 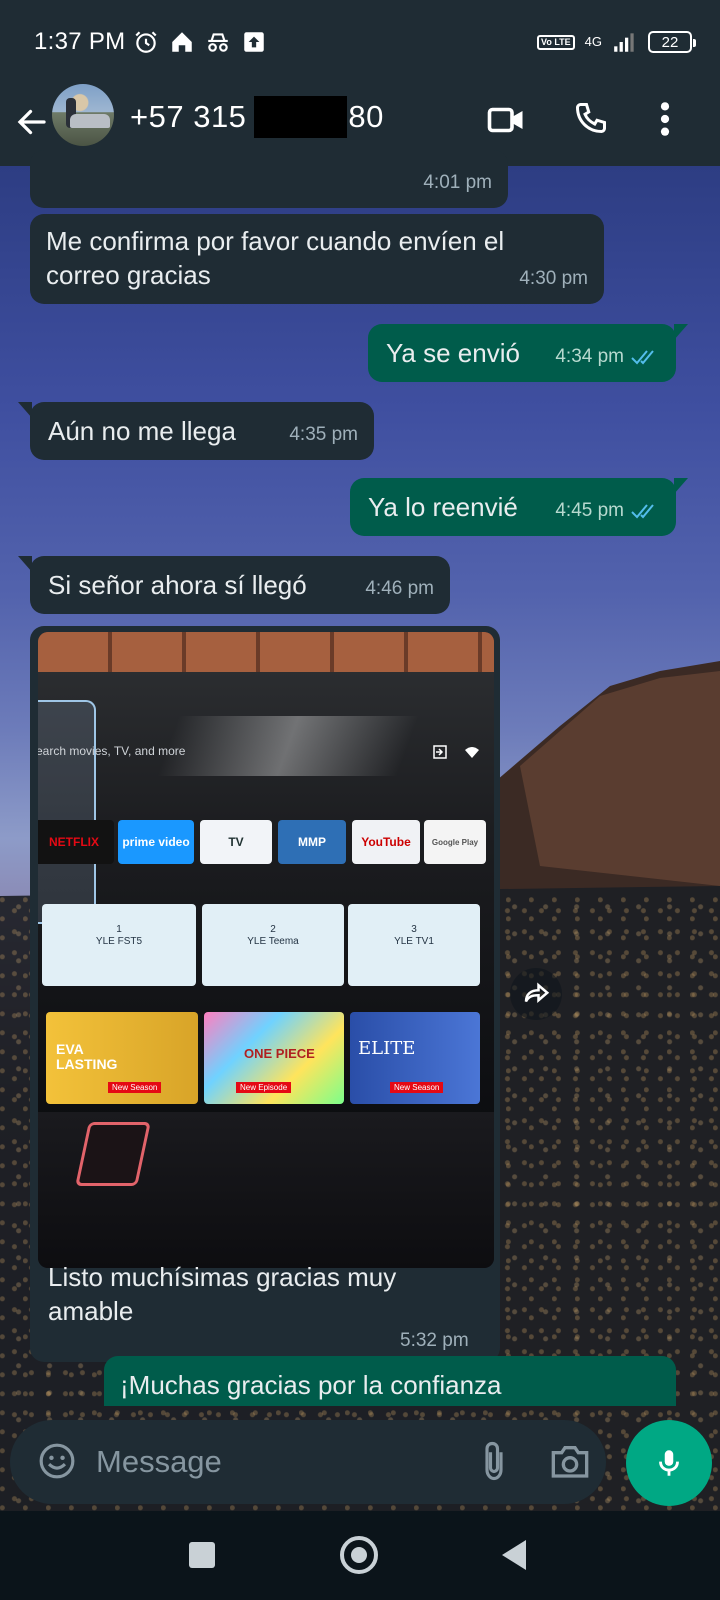 What do you see at coordinates (146, 42) in the screenshot?
I see `alarm-icon` at bounding box center [146, 42].